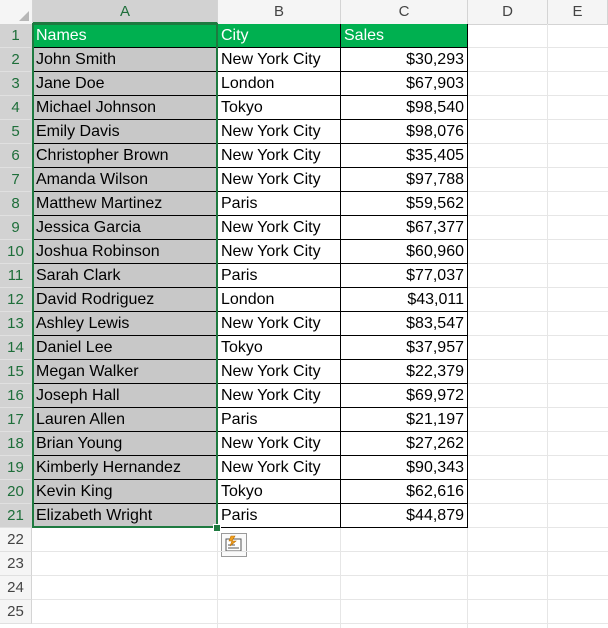  Describe the element at coordinates (125, 204) in the screenshot. I see `name-cell: Matthew Martinez` at that location.